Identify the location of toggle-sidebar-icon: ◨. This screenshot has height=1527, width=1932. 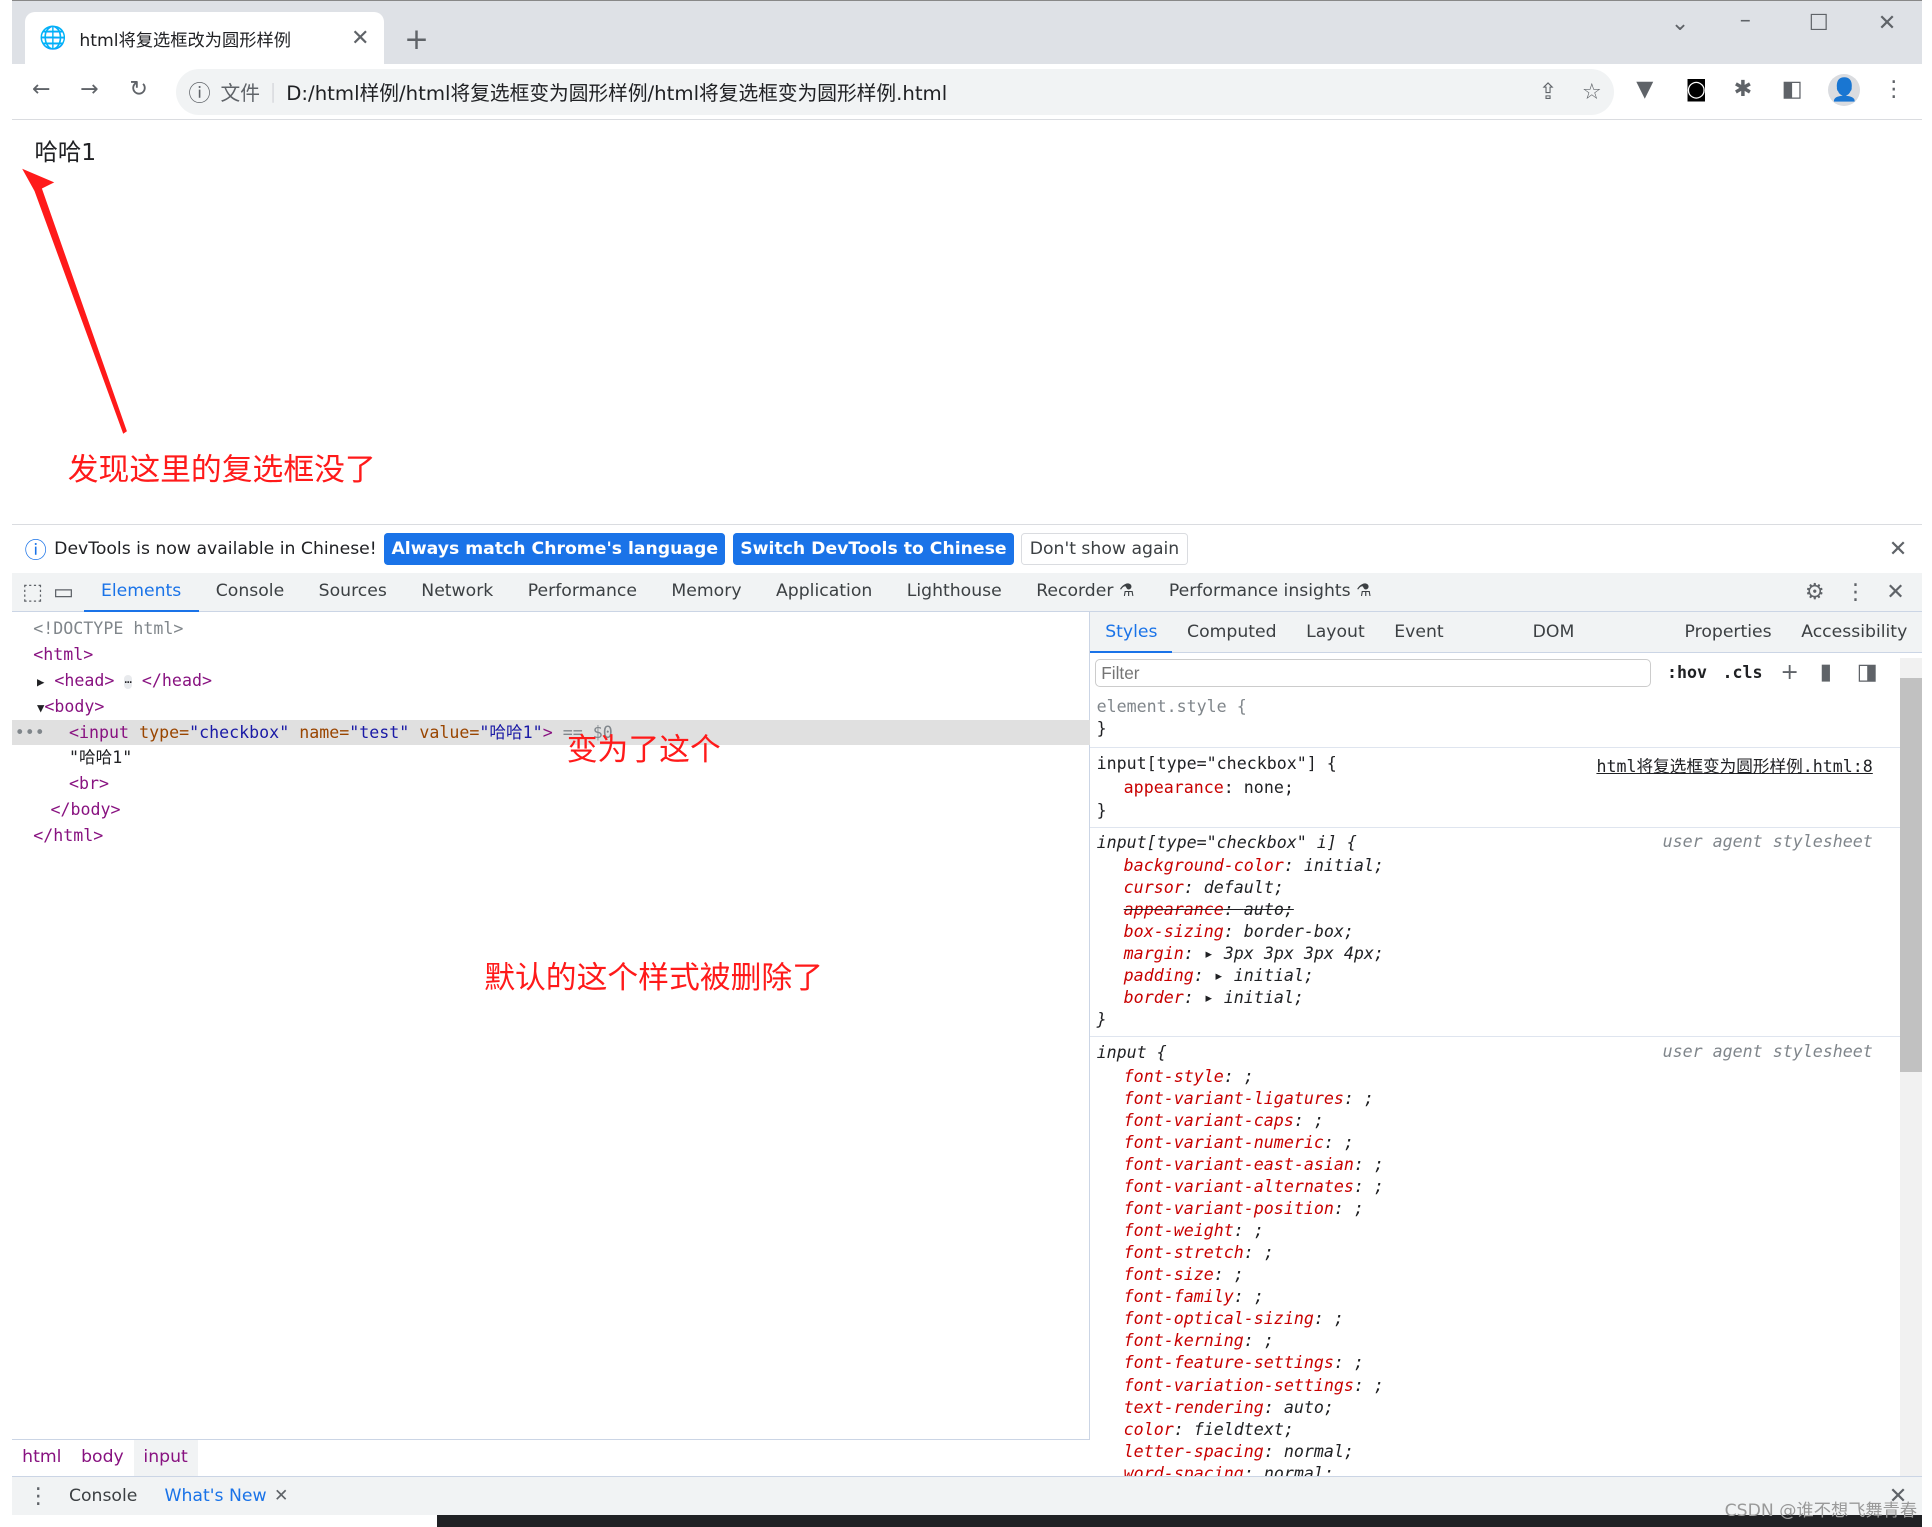
(1867, 672).